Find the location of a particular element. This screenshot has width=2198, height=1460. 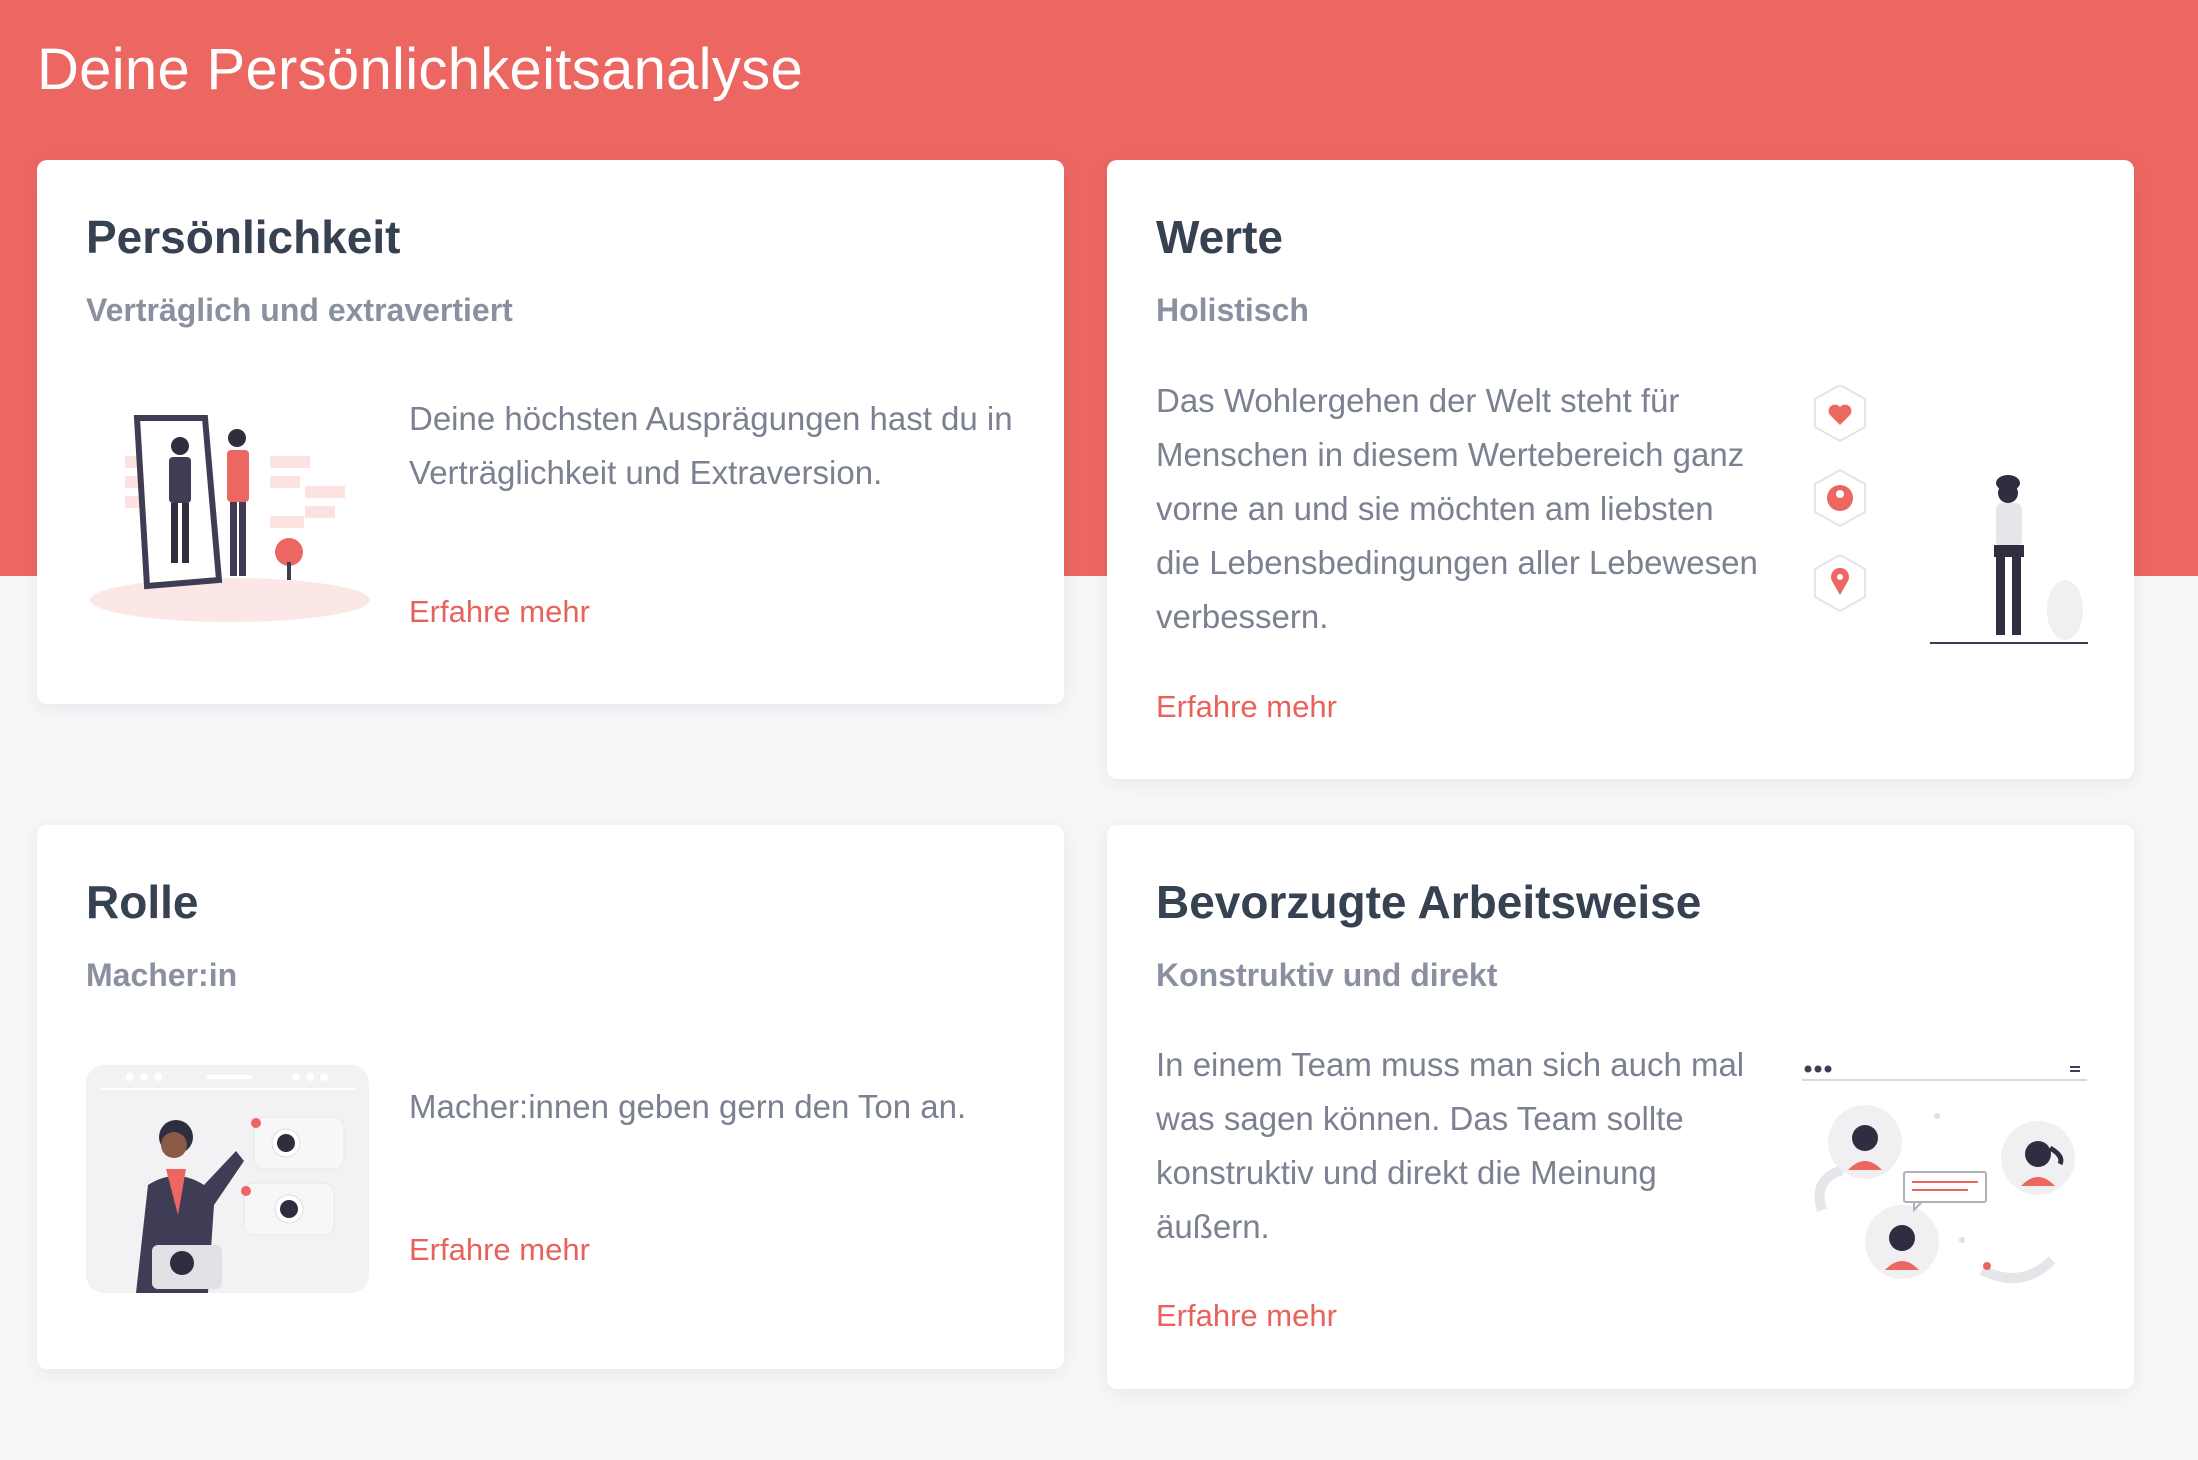

card-title: Werte is located at coordinates (1219, 237).